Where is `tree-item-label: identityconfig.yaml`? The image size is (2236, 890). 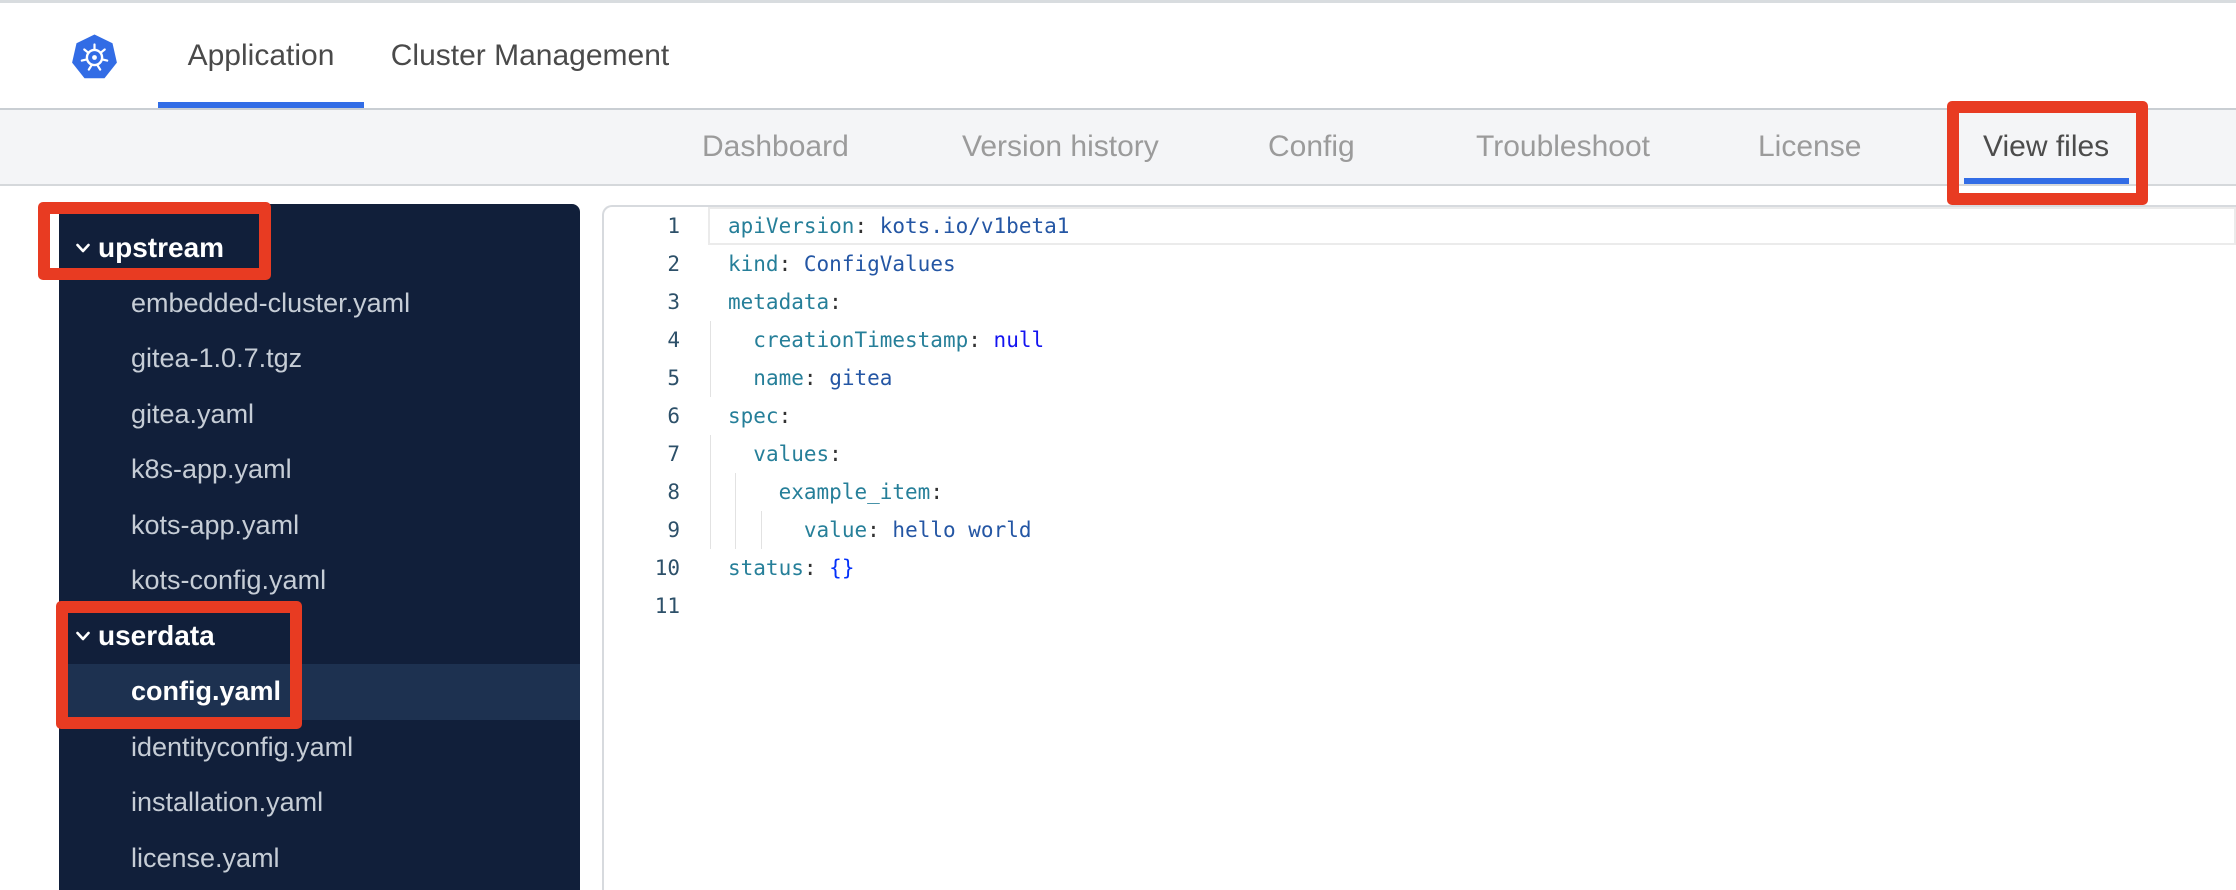
tree-item-label: identityconfig.yaml is located at coordinates (242, 746).